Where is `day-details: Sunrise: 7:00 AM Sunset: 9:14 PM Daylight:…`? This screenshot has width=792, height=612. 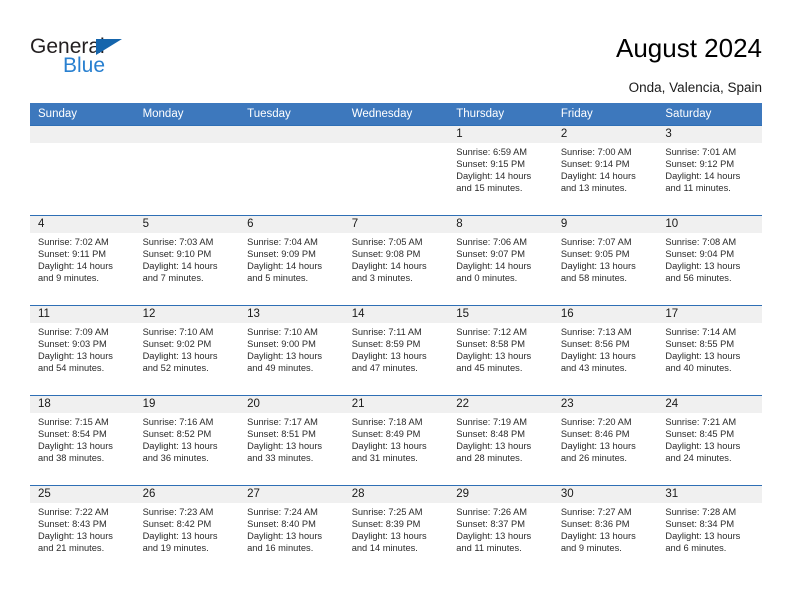
day-details: Sunrise: 7:00 AM Sunset: 9:14 PM Daylight:… is located at coordinates (605, 168).